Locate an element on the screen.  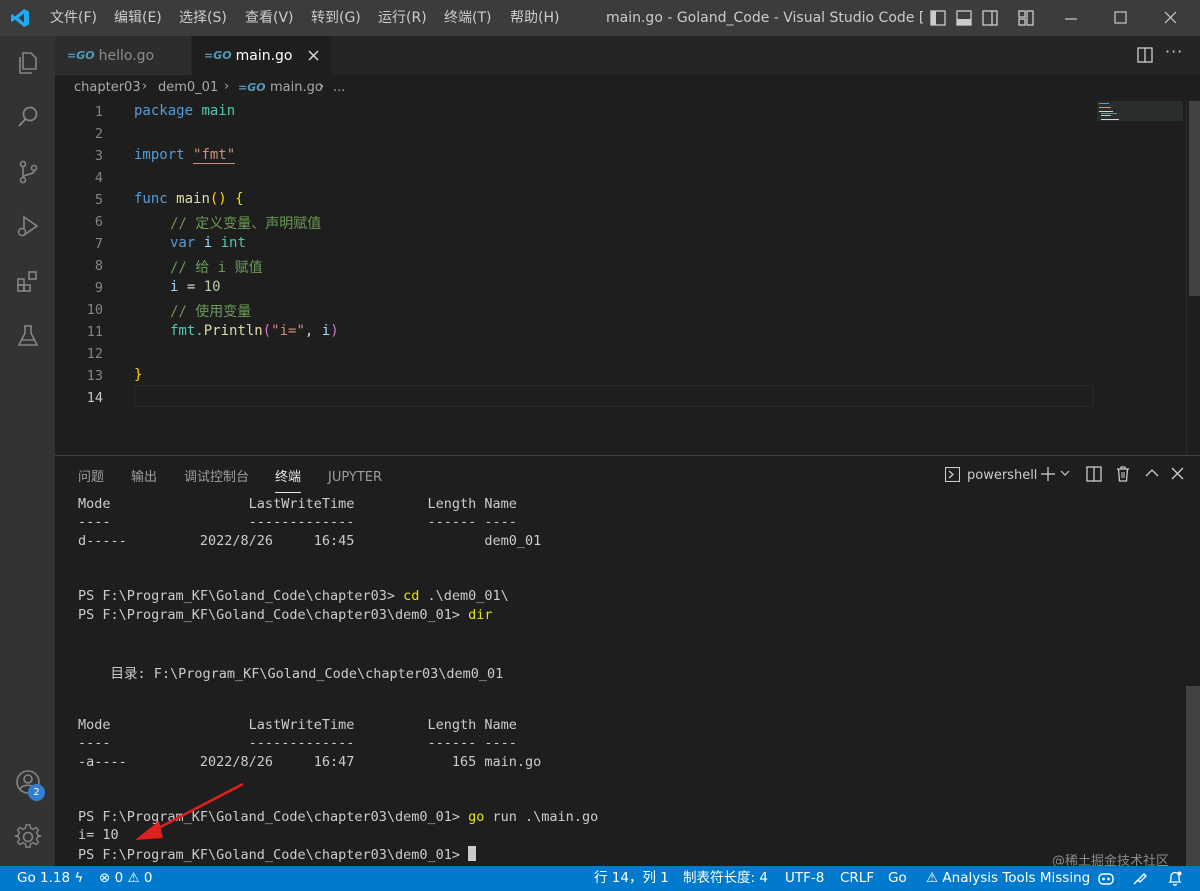
close-window-icon is located at coordinates (1171, 18).